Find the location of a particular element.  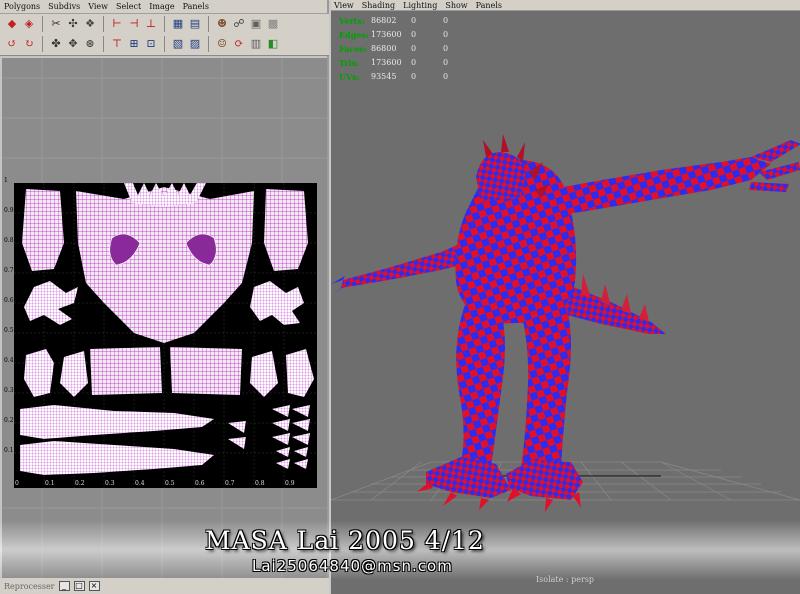

hud-row-verts: Verts: 86802 0 0 is located at coordinates (401, 21).